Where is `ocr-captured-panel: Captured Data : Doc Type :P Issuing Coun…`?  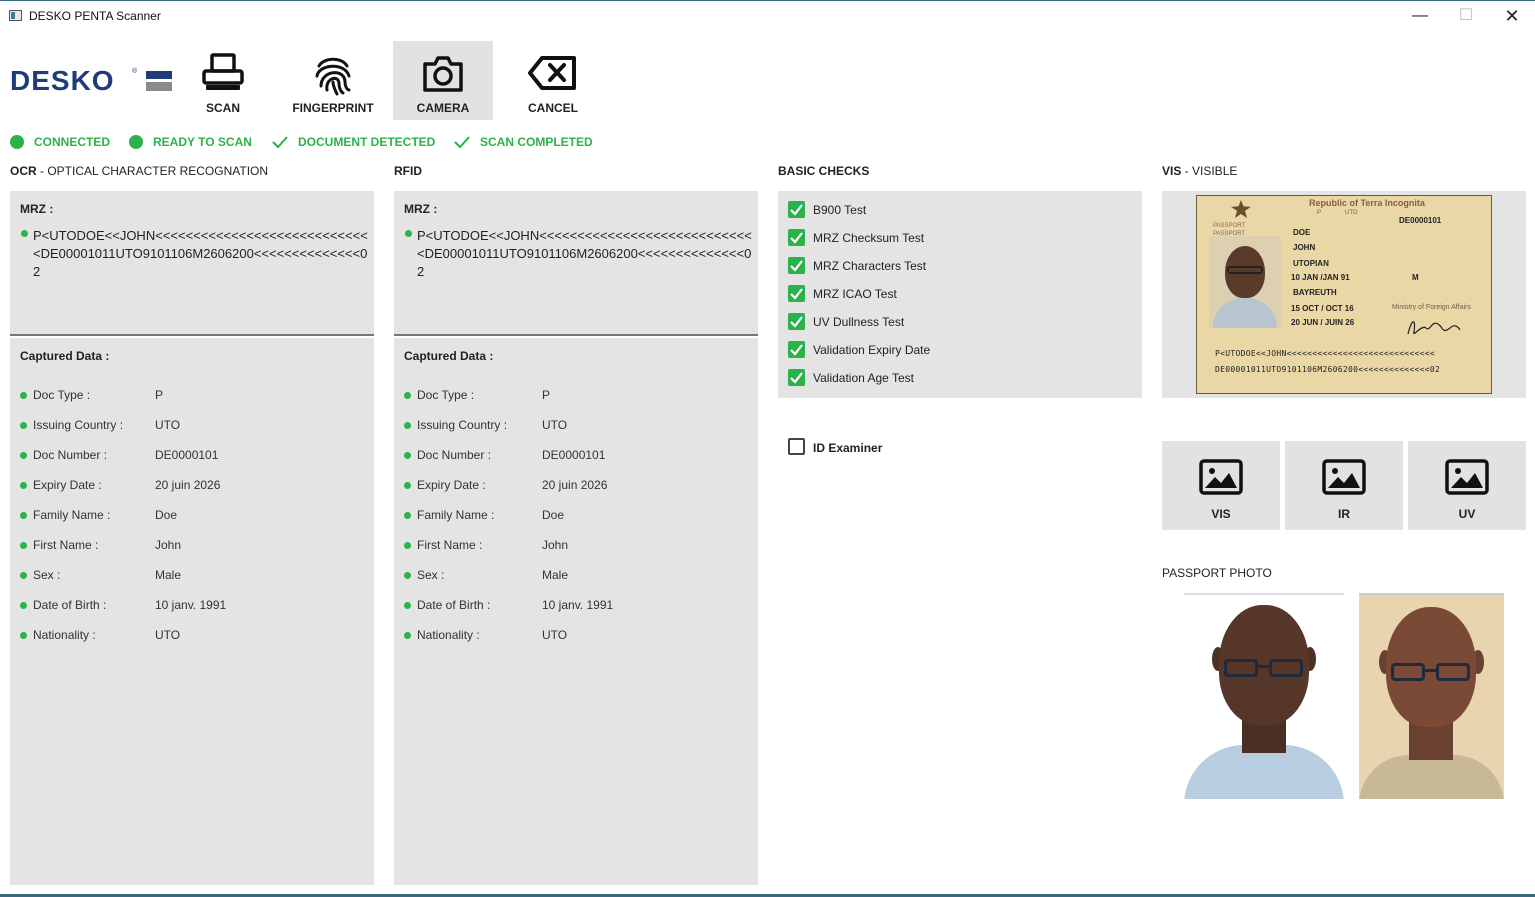
ocr-captured-panel: Captured Data : Doc Type :P Issuing Coun… is located at coordinates (192, 611).